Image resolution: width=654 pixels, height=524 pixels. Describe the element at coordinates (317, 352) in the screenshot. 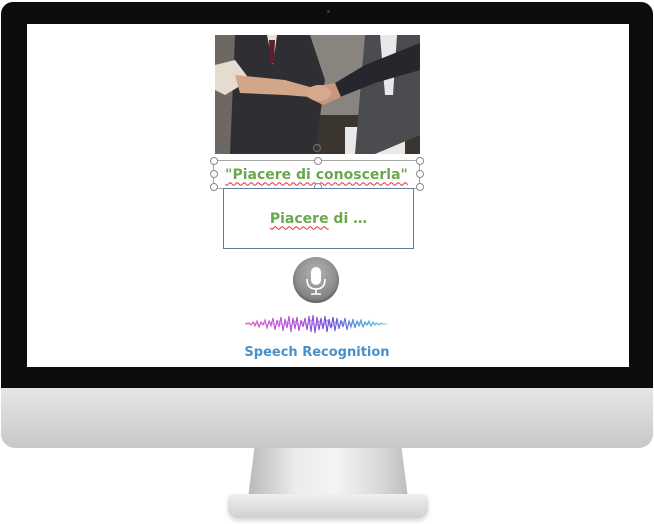

I see `speech-recognition-caption: Speech Recognition` at that location.